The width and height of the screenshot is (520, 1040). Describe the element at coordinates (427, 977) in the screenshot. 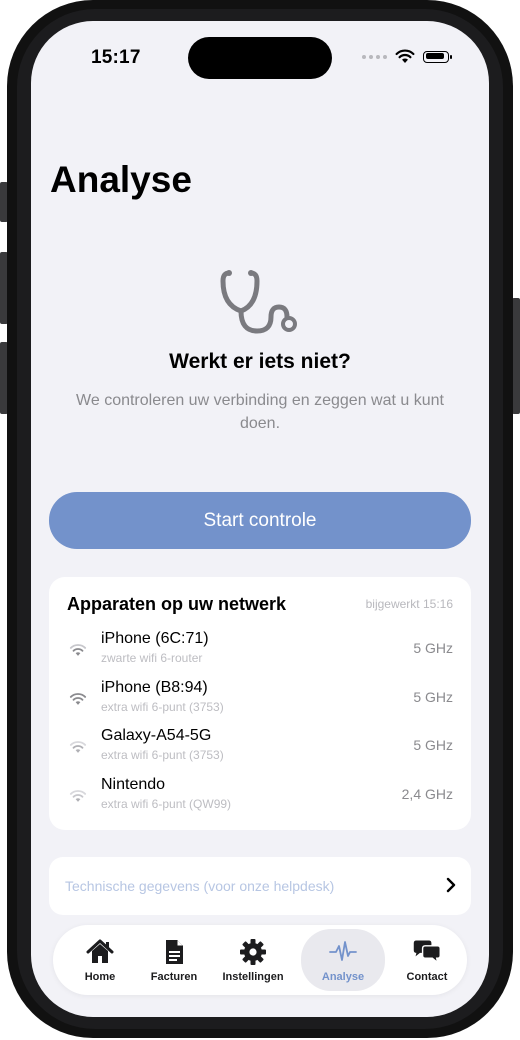

I see `tab-label: Contact` at that location.